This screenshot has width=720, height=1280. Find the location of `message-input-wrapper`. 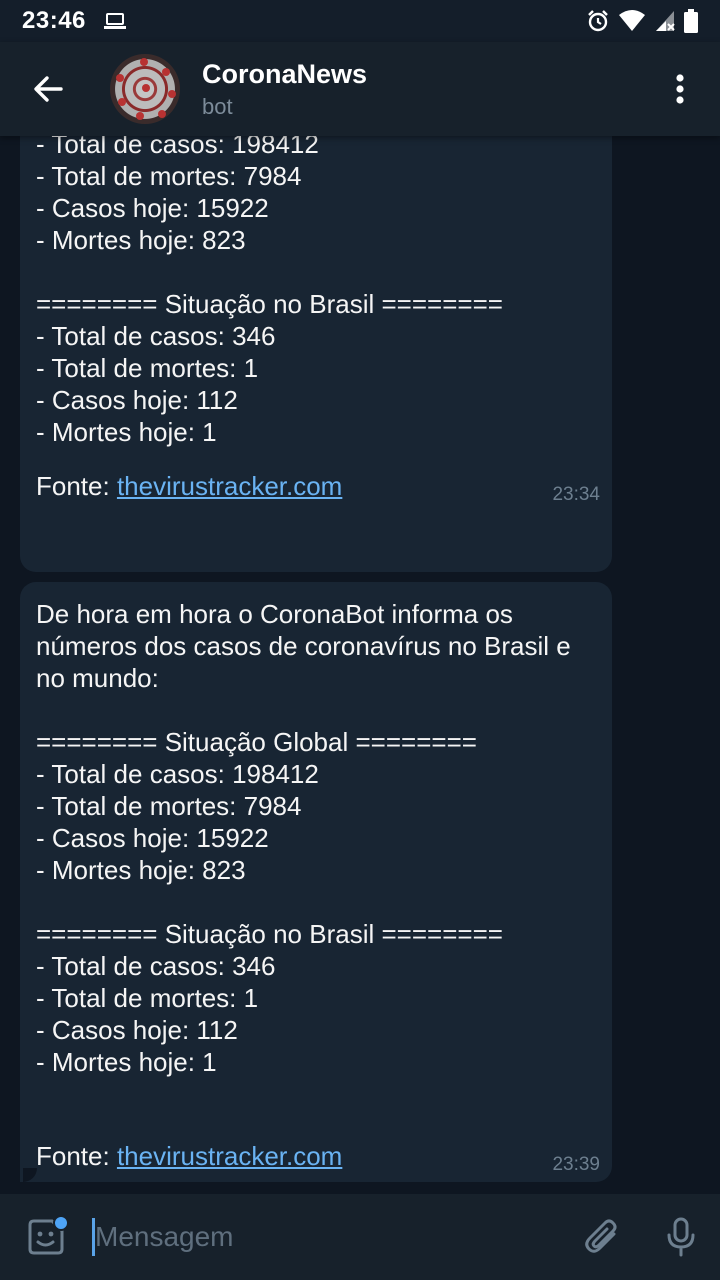

message-input-wrapper is located at coordinates (327, 1237).